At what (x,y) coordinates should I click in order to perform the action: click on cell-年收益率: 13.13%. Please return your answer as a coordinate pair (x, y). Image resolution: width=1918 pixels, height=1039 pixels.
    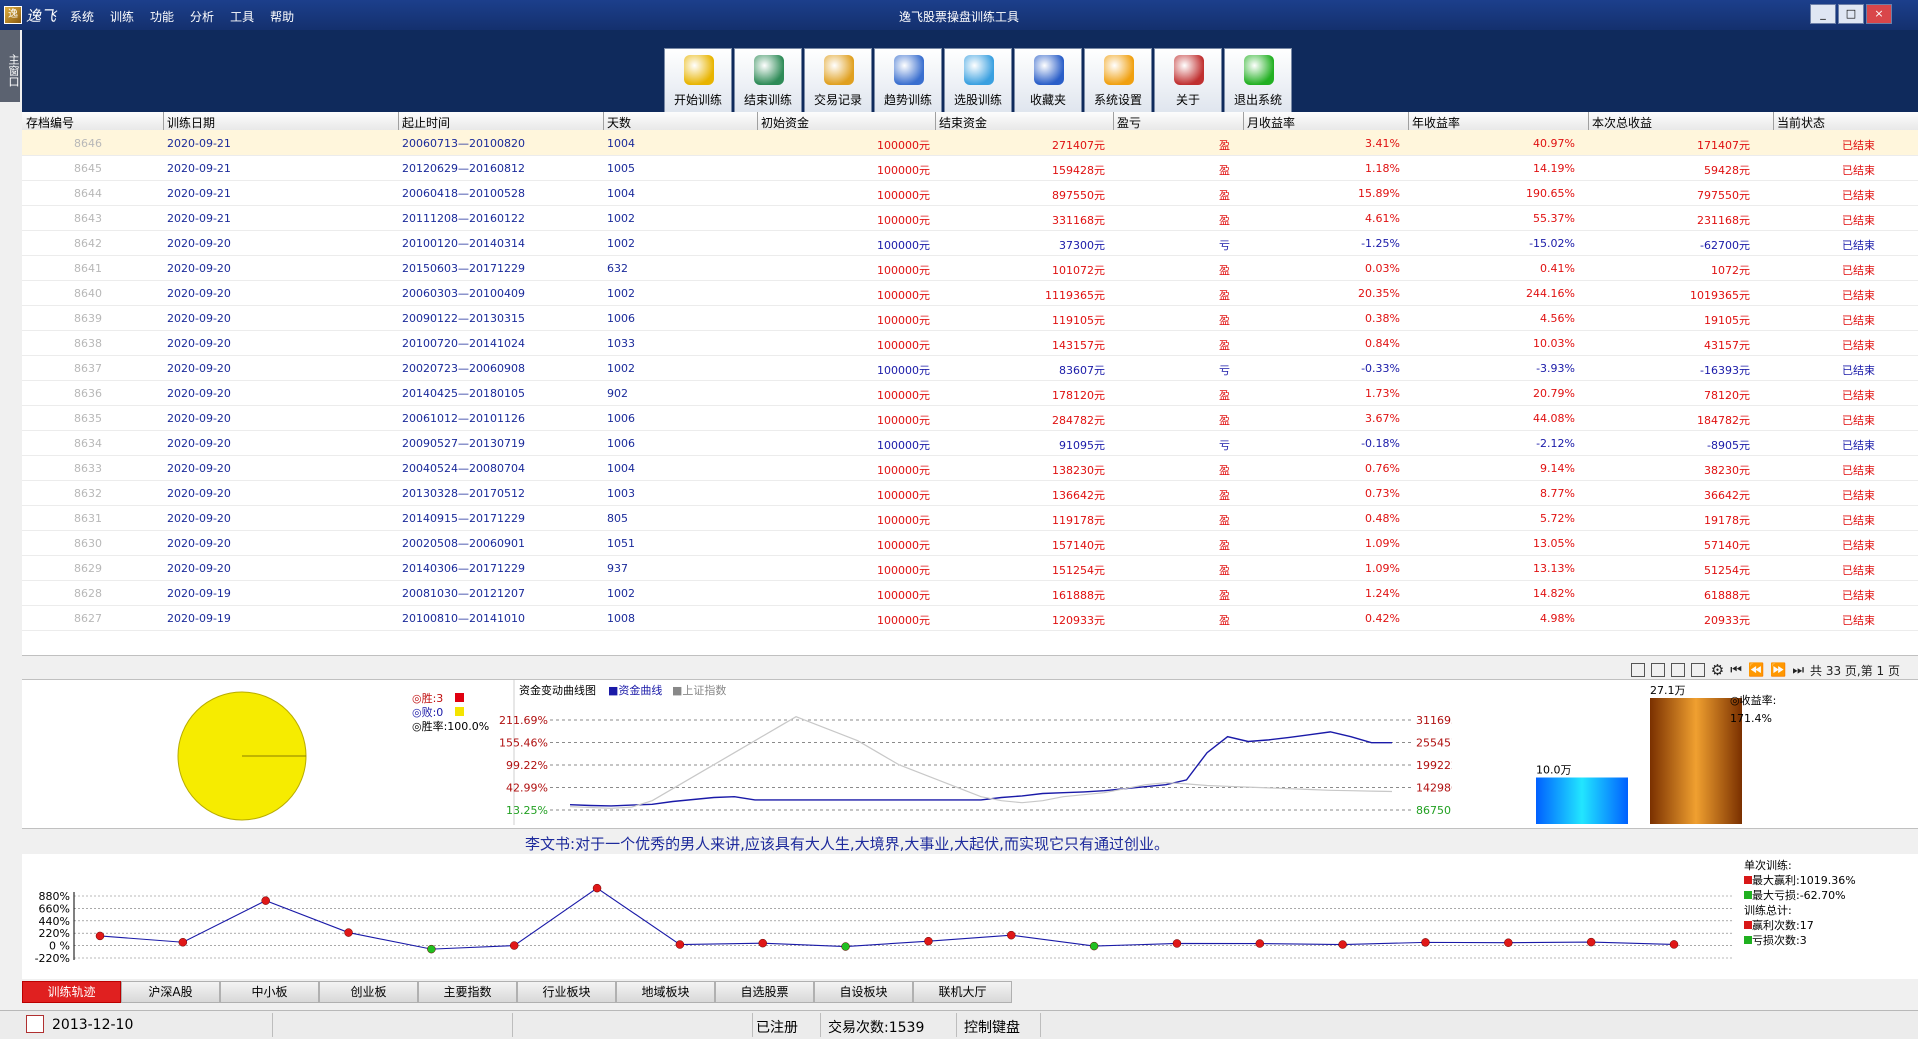
    Looking at the image, I should click on (1554, 568).